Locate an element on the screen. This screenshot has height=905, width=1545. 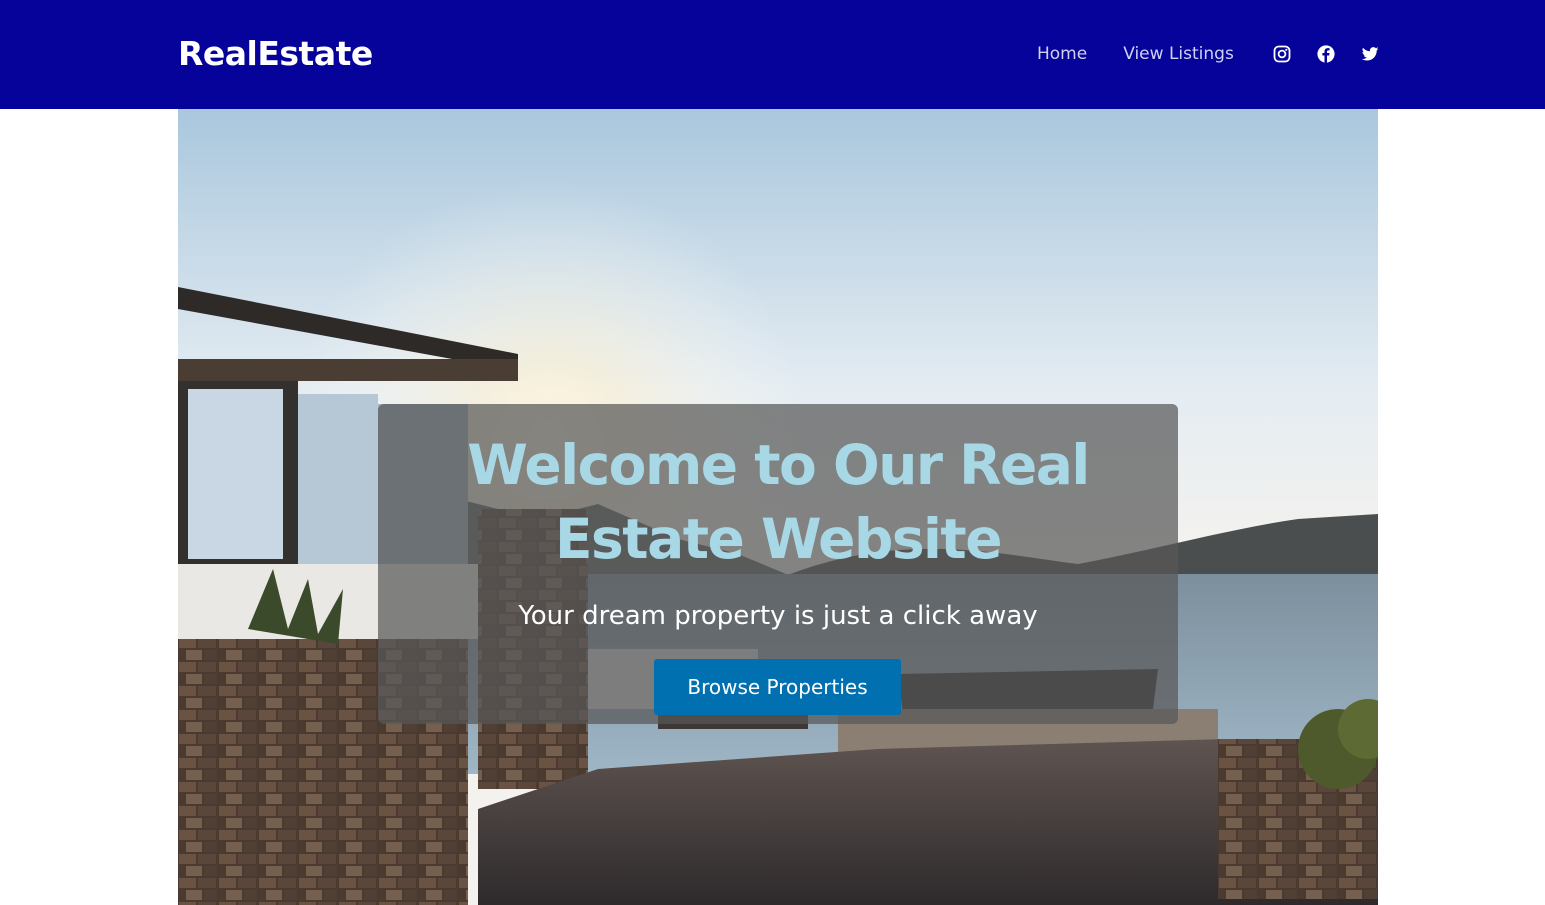
nav-link-view-listings: View Listings is located at coordinates (1178, 54).